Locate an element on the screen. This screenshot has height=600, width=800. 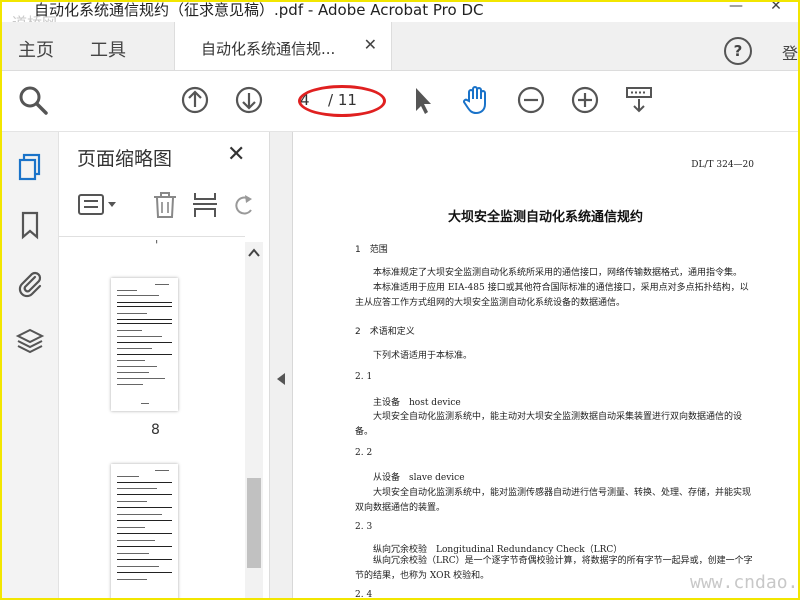
layers-icon is located at coordinates (30, 341).